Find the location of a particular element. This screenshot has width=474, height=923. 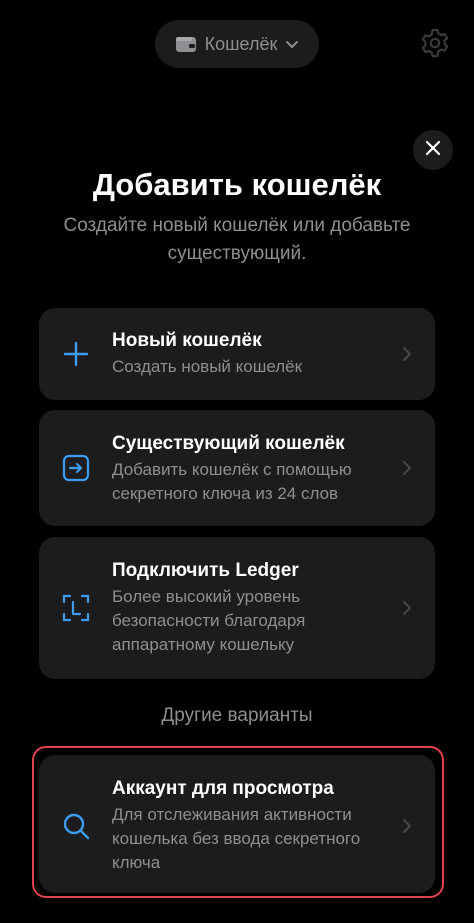

new-wallet-option: Новый кошелёк Создать новый кошелёк is located at coordinates (237, 354).